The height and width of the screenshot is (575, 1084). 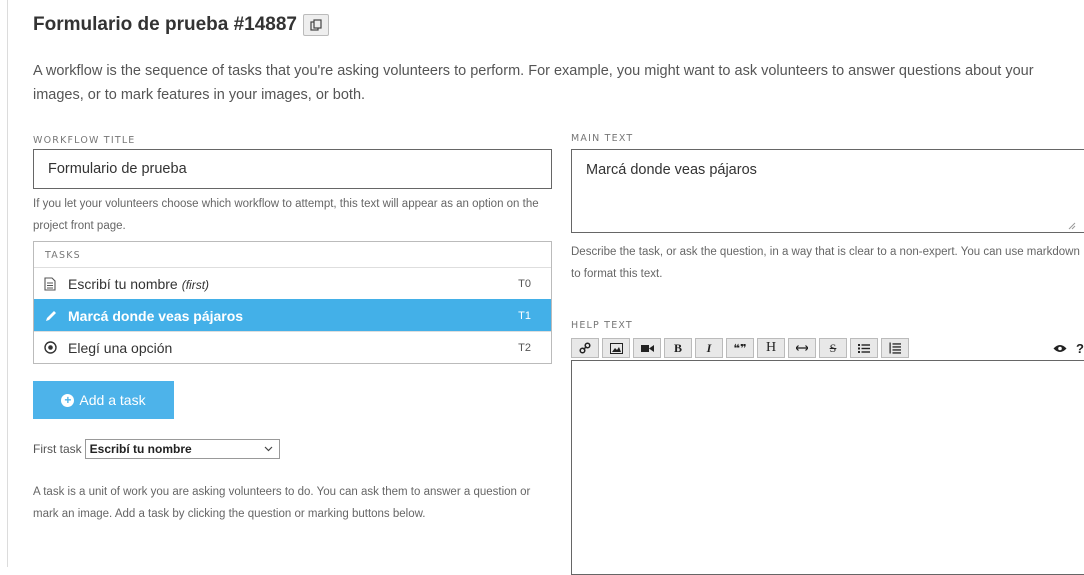 I want to click on preview-toggle, so click(x=1060, y=348).